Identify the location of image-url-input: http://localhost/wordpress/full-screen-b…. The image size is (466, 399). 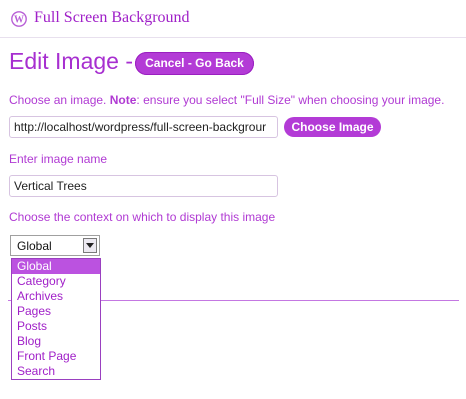
(143, 127).